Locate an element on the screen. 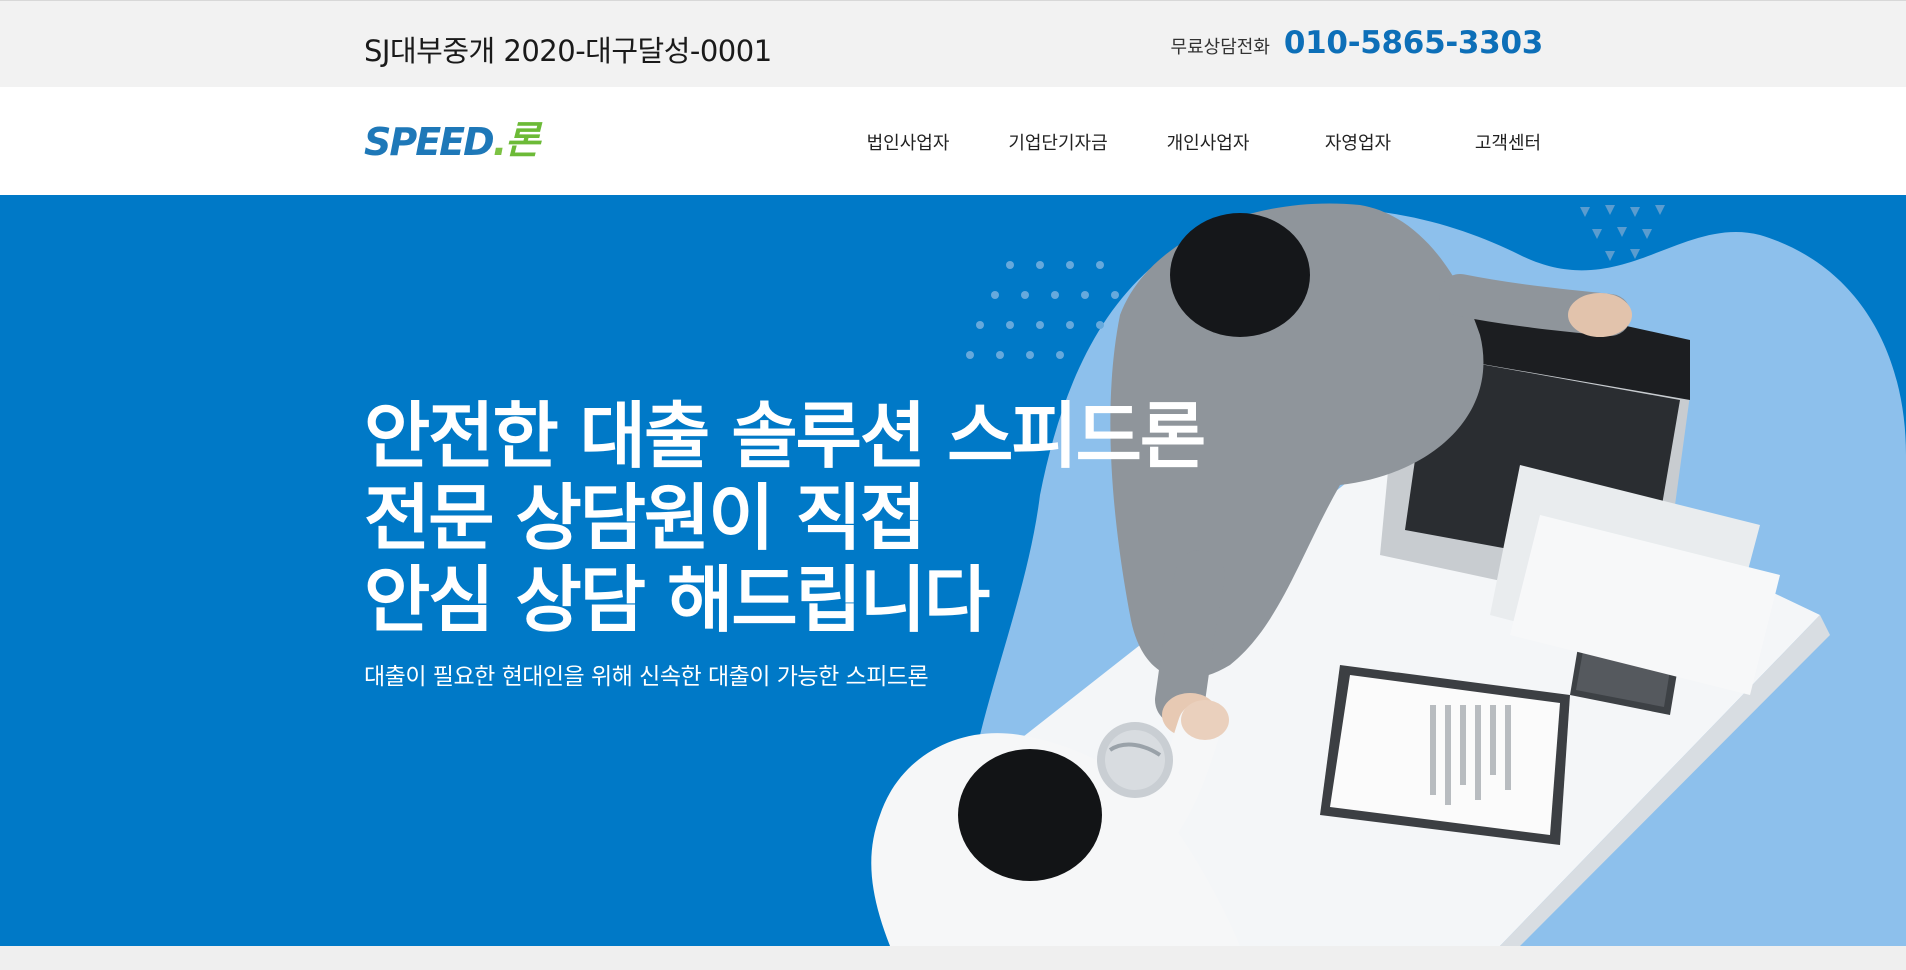 This screenshot has height=970, width=1906. section-divider is located at coordinates (953, 958).